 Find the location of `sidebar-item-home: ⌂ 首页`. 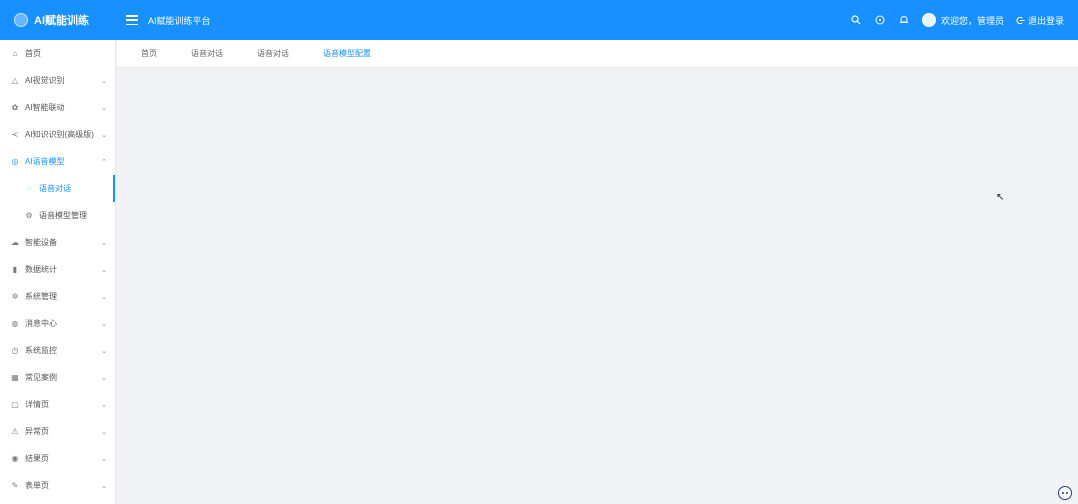

sidebar-item-home: ⌂ 首页 is located at coordinates (57, 53).